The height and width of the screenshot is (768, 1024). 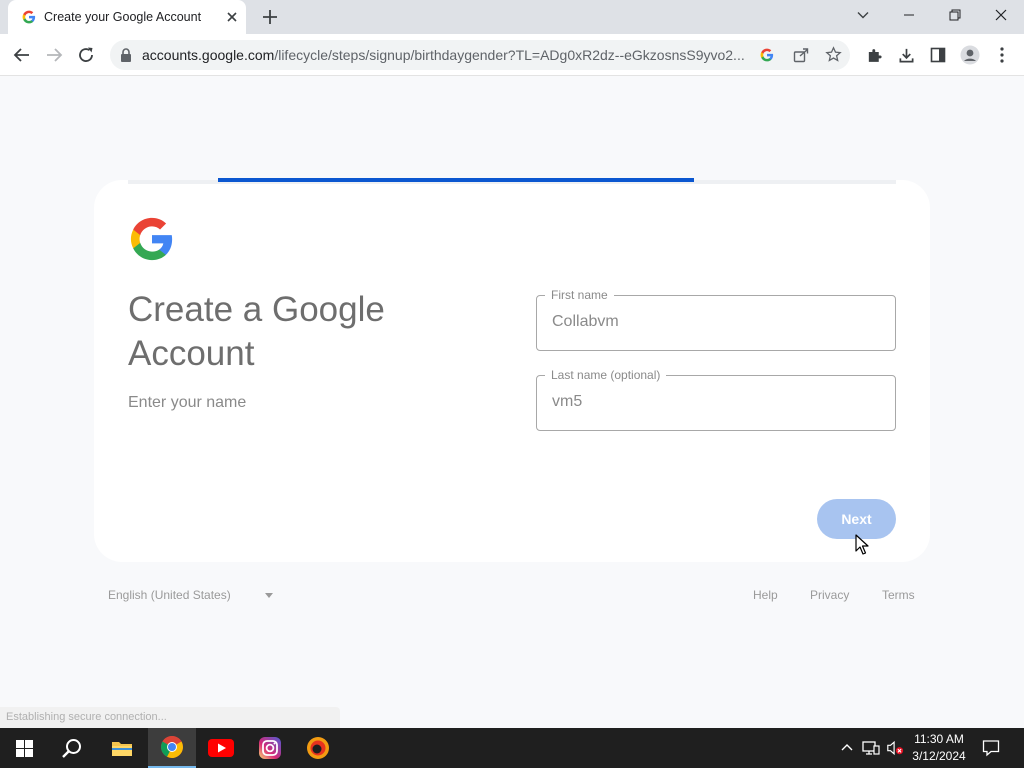 I want to click on arrow-left-icon, so click(x=21, y=55).